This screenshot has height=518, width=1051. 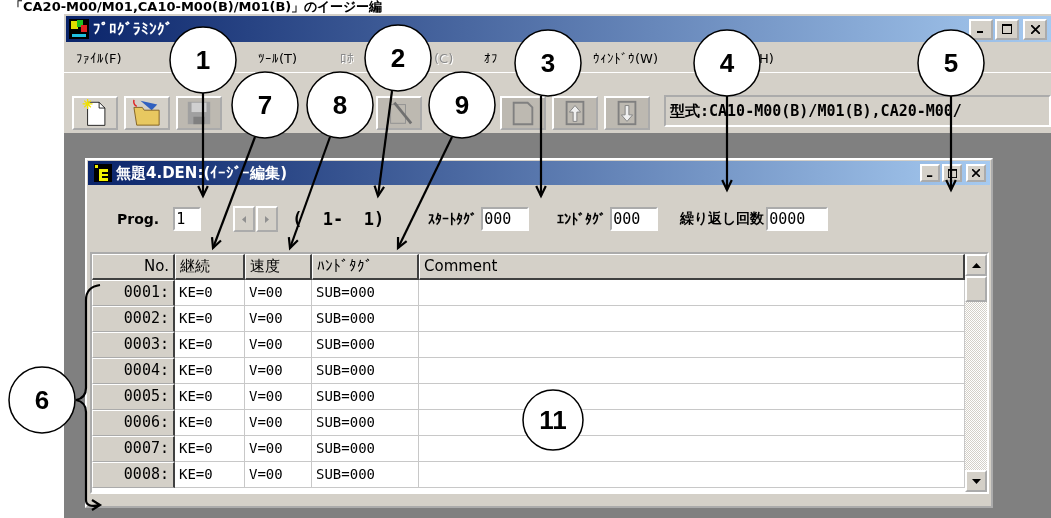 What do you see at coordinates (548, 63) in the screenshot?
I see `callout-marker: 3` at bounding box center [548, 63].